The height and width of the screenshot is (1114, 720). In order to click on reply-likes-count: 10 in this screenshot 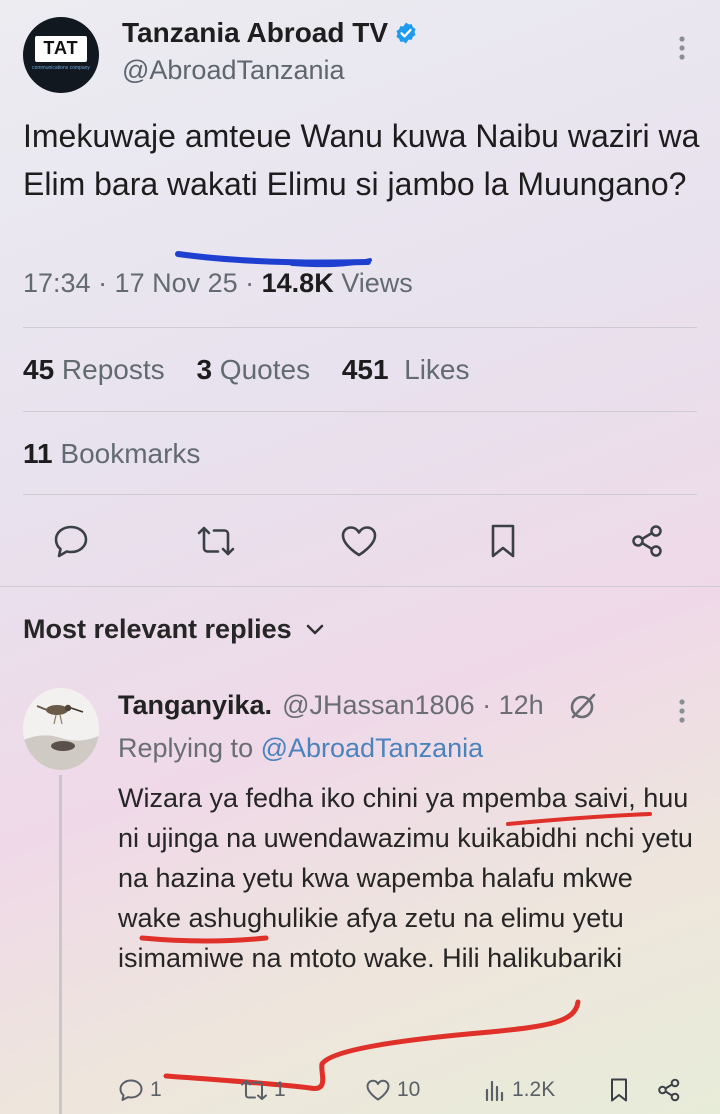, I will do `click(409, 1089)`.